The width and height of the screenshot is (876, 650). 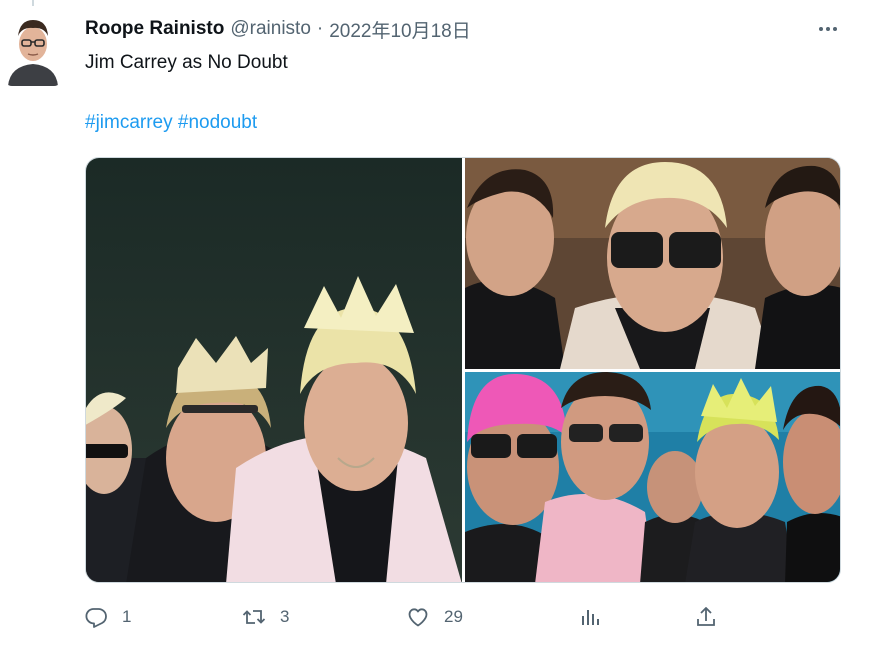 What do you see at coordinates (453, 616) in the screenshot?
I see `like-count: 29` at bounding box center [453, 616].